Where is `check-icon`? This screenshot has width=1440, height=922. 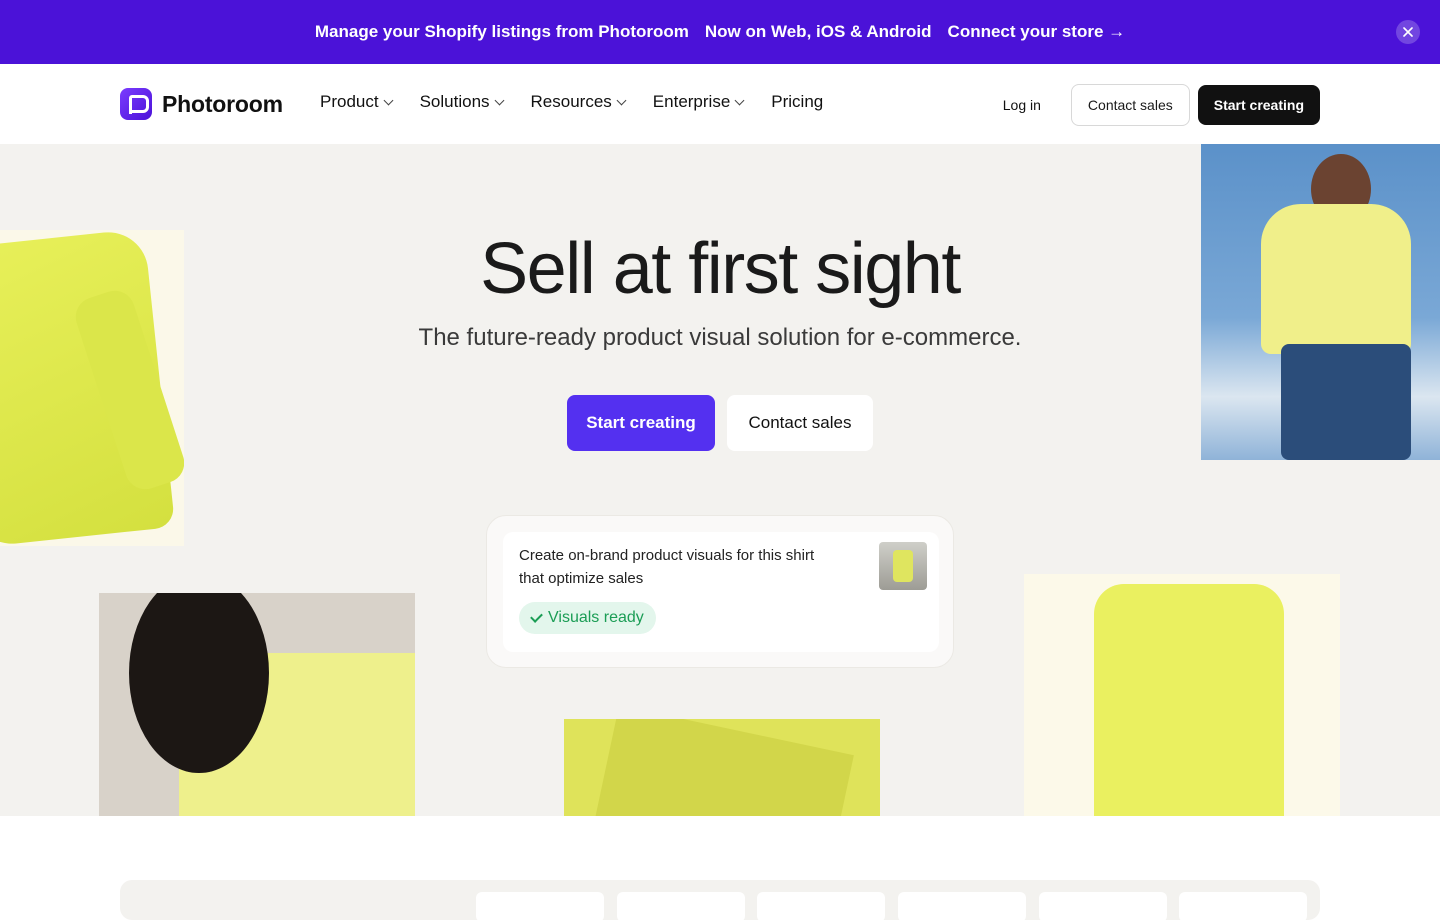
check-icon is located at coordinates (536, 616).